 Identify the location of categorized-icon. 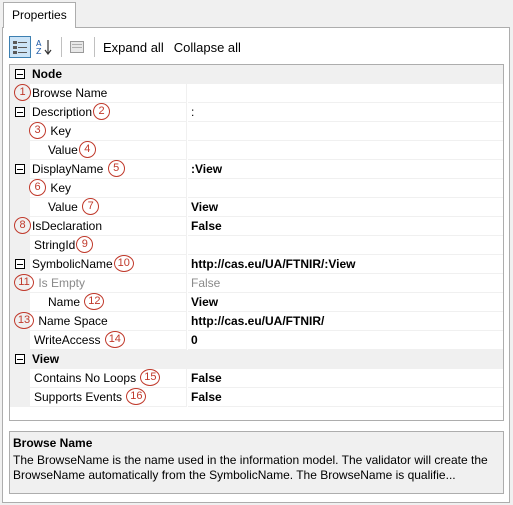
(20, 47).